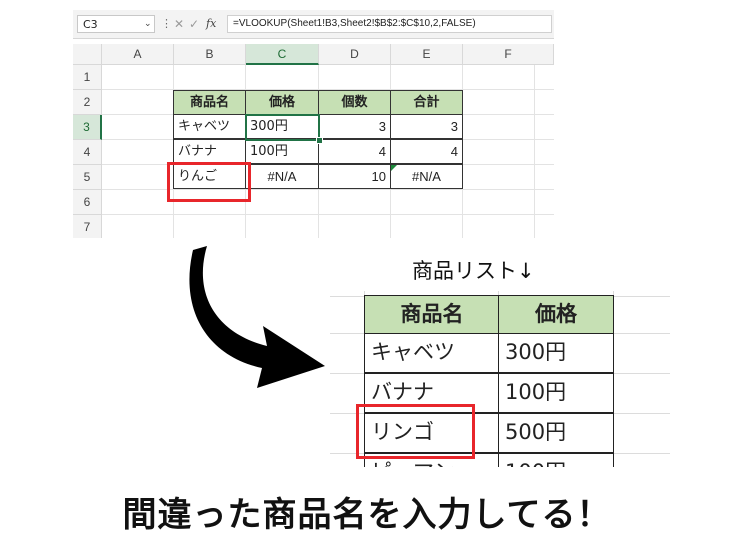 This screenshot has height=550, width=734. I want to click on table-header-cell: 合計, so click(426, 102).